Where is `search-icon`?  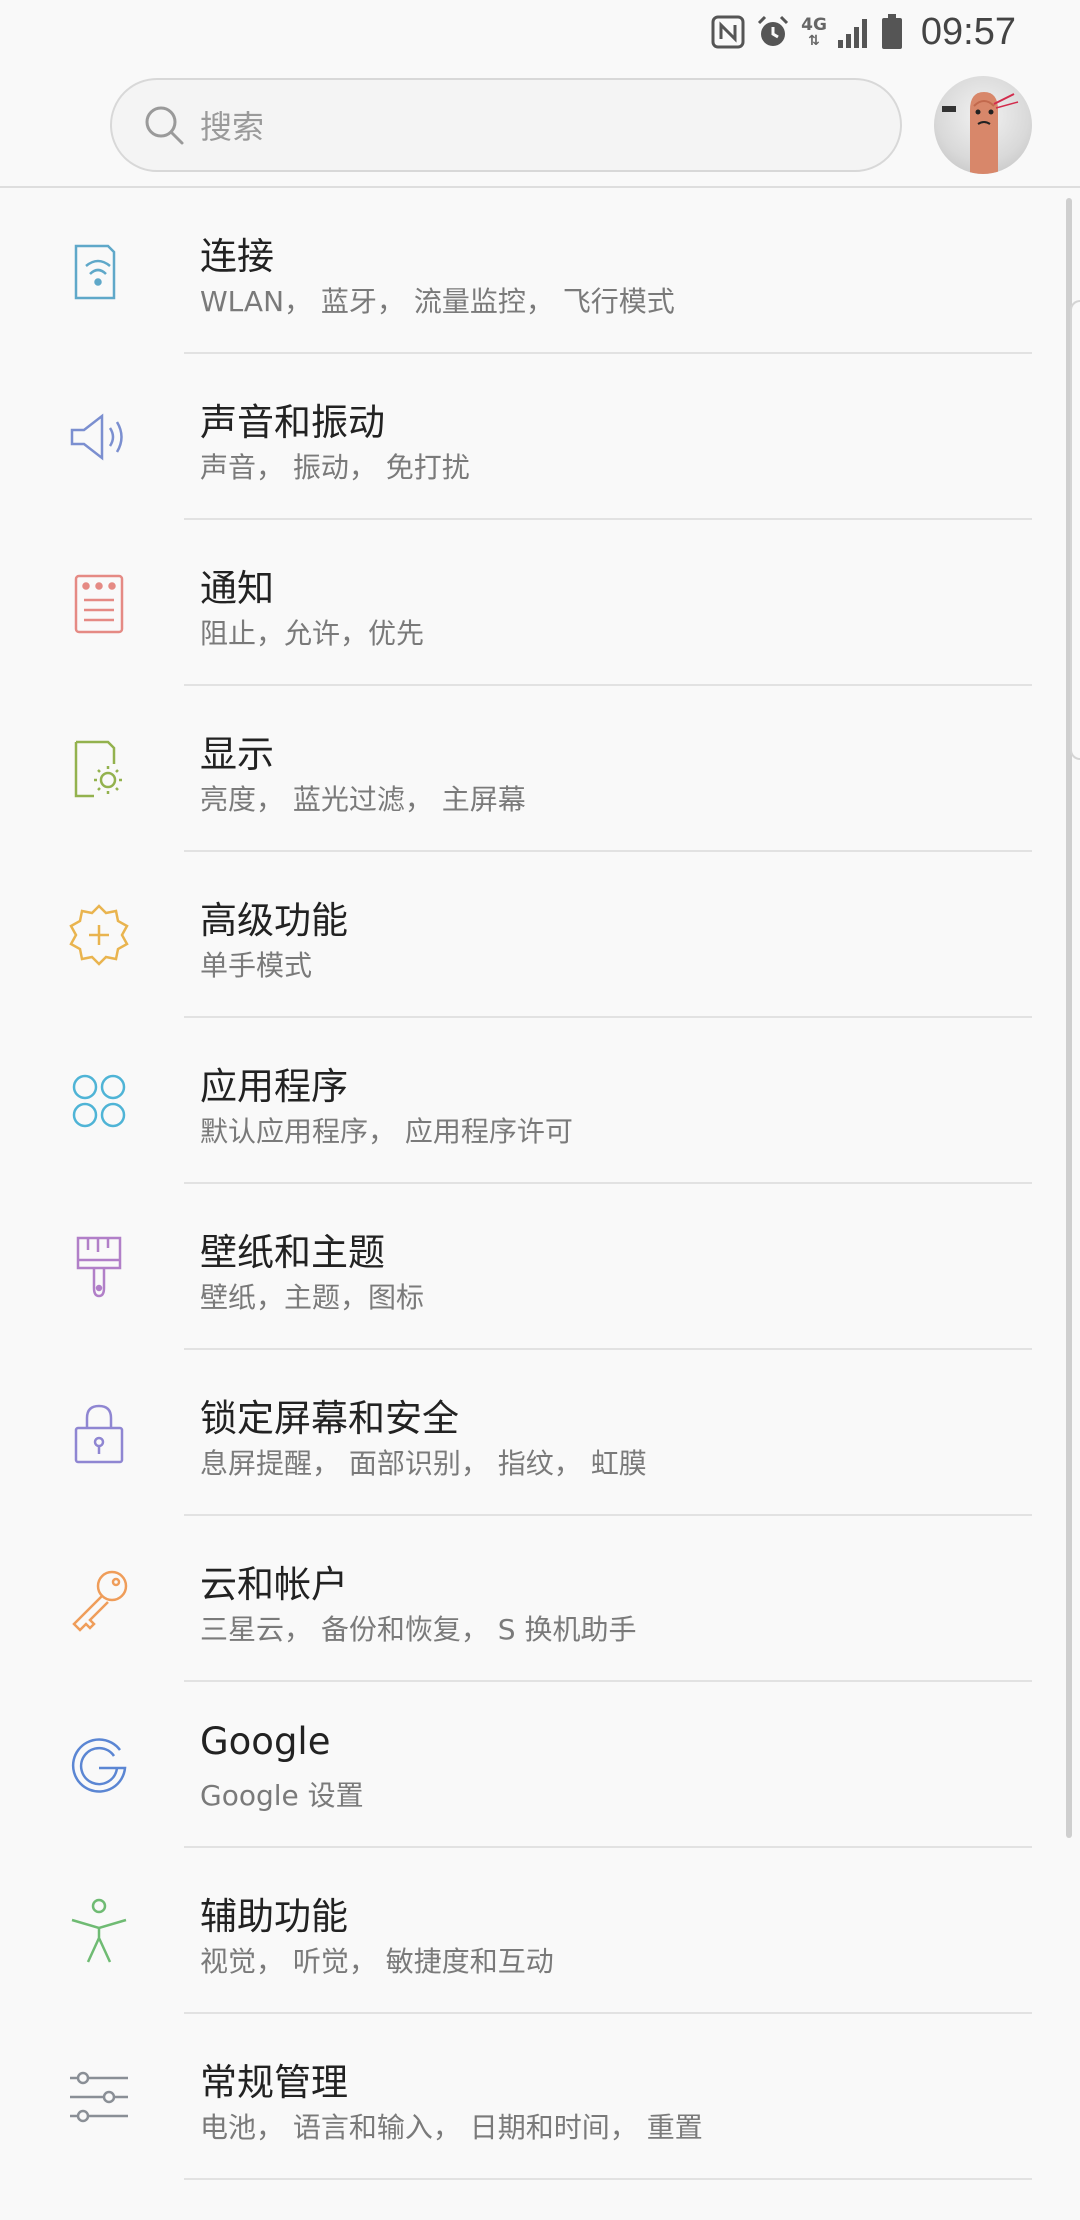 search-icon is located at coordinates (164, 125).